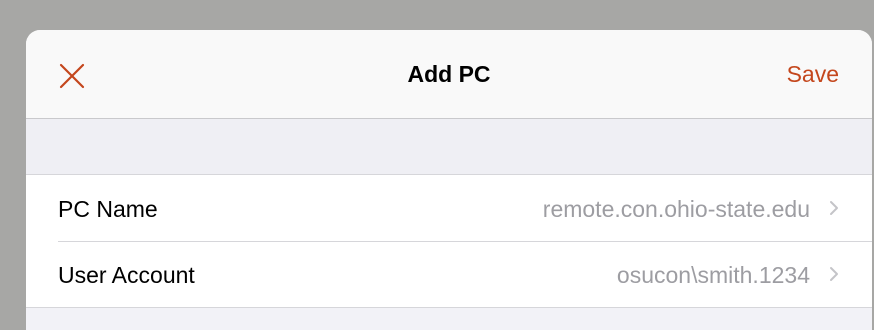 Image resolution: width=874 pixels, height=330 pixels. Describe the element at coordinates (676, 209) in the screenshot. I see `pc-name-value: remote.con.ohio-state.edu` at that location.